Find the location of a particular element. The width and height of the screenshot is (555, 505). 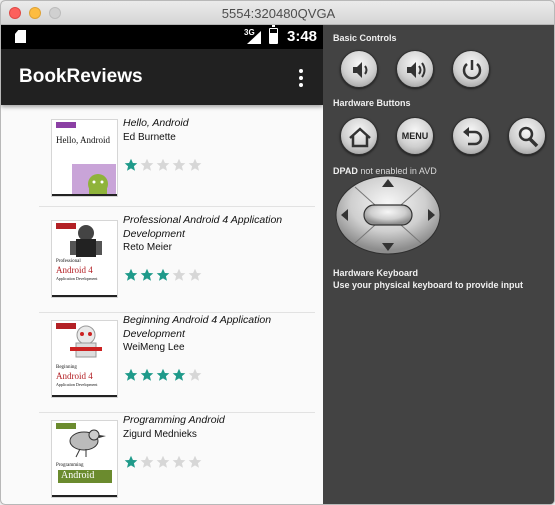

hardware-keyboard-heading: Hardware Keyboard is located at coordinates (376, 273).